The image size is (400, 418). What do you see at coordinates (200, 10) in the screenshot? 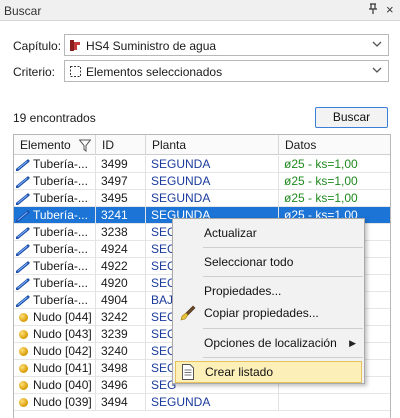
I see `panel-titlebar: Buscar ×` at bounding box center [200, 10].